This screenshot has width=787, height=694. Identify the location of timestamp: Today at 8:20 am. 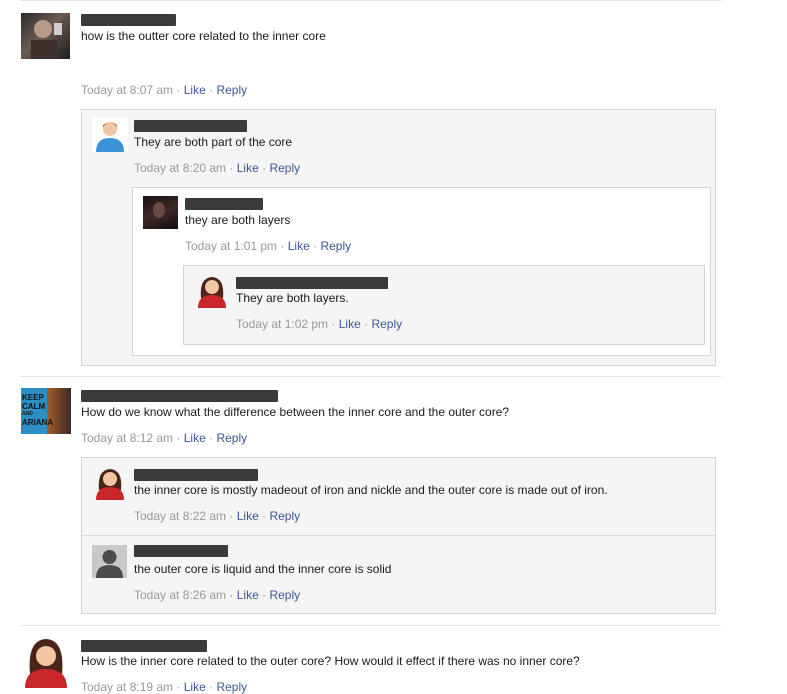
(180, 168).